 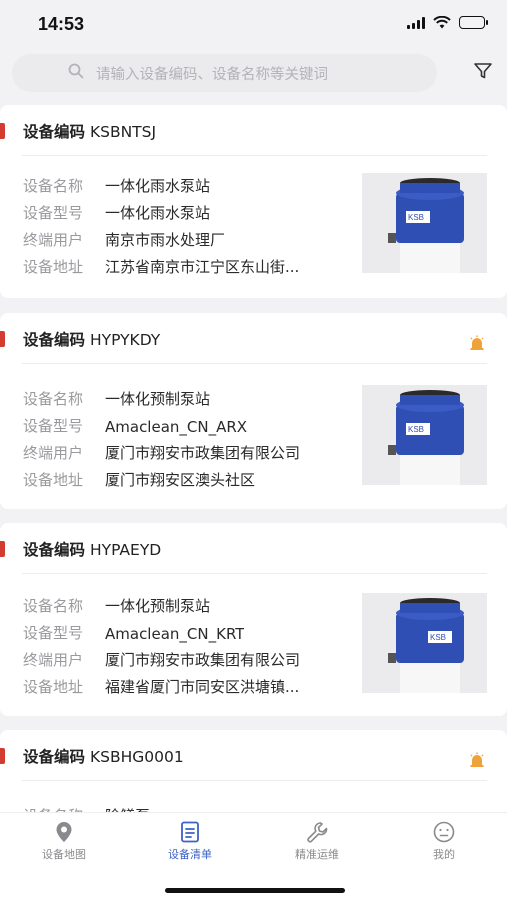 What do you see at coordinates (442, 22) in the screenshot?
I see `wifi-icon` at bounding box center [442, 22].